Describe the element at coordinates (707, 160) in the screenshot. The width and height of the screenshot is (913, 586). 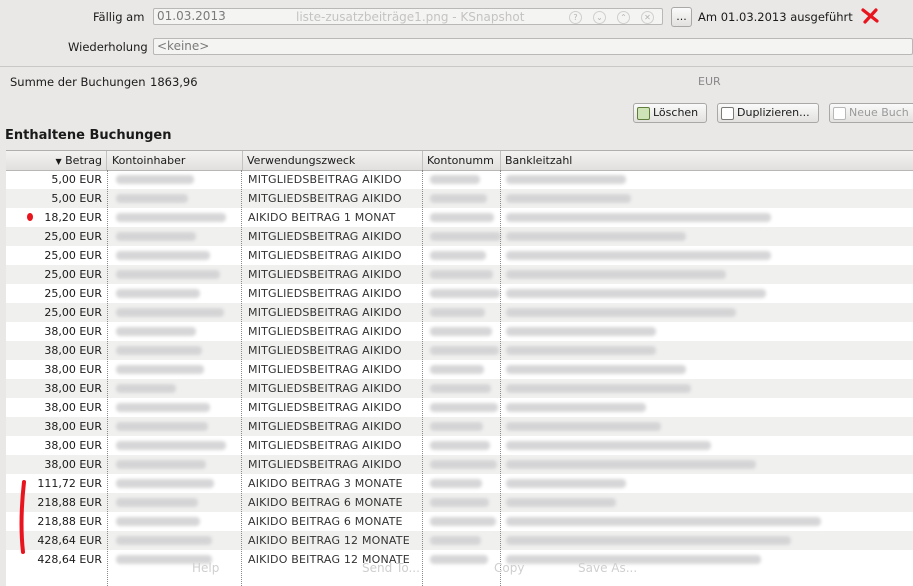
I see `column-header-bankleitzahl: Bankleitzahl` at that location.